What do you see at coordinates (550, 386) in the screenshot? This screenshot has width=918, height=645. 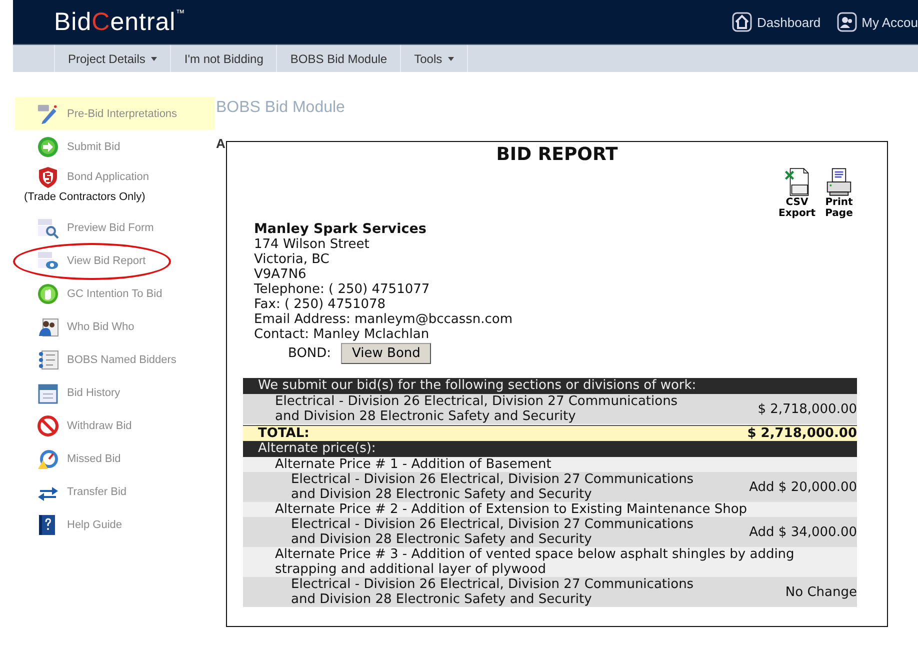 I see `section-heading: We submit our bid(s) for the following sections or divisions of work:` at bounding box center [550, 386].